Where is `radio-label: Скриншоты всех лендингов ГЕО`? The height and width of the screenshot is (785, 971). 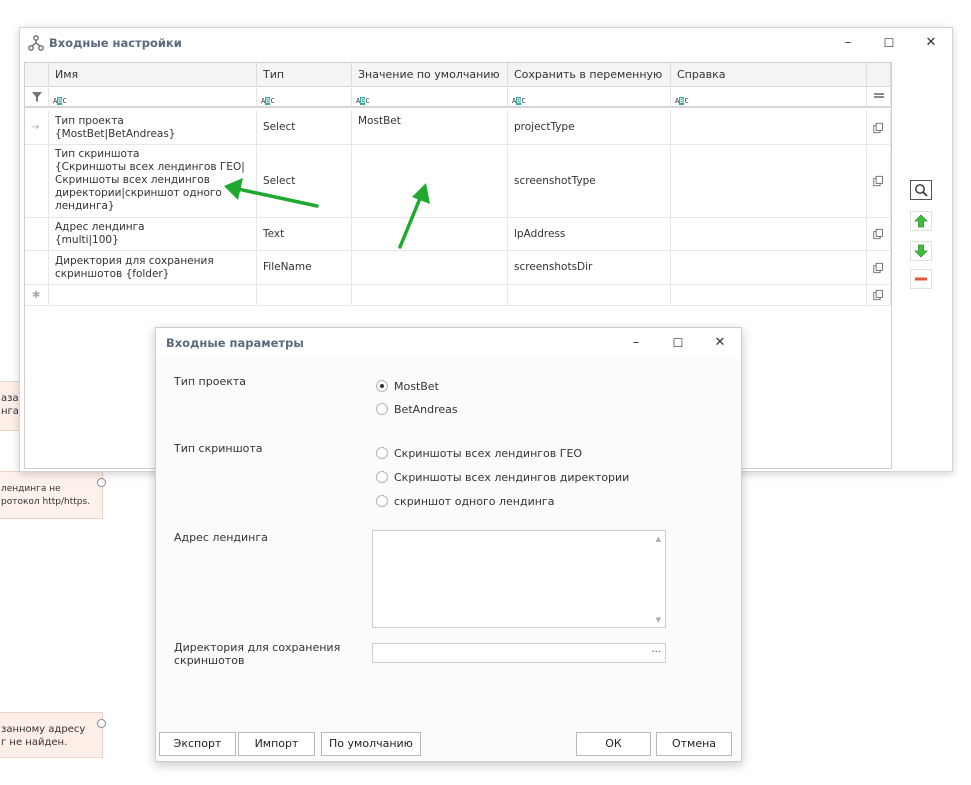
radio-label: Скриншоты всех лендингов ГЕО is located at coordinates (488, 453).